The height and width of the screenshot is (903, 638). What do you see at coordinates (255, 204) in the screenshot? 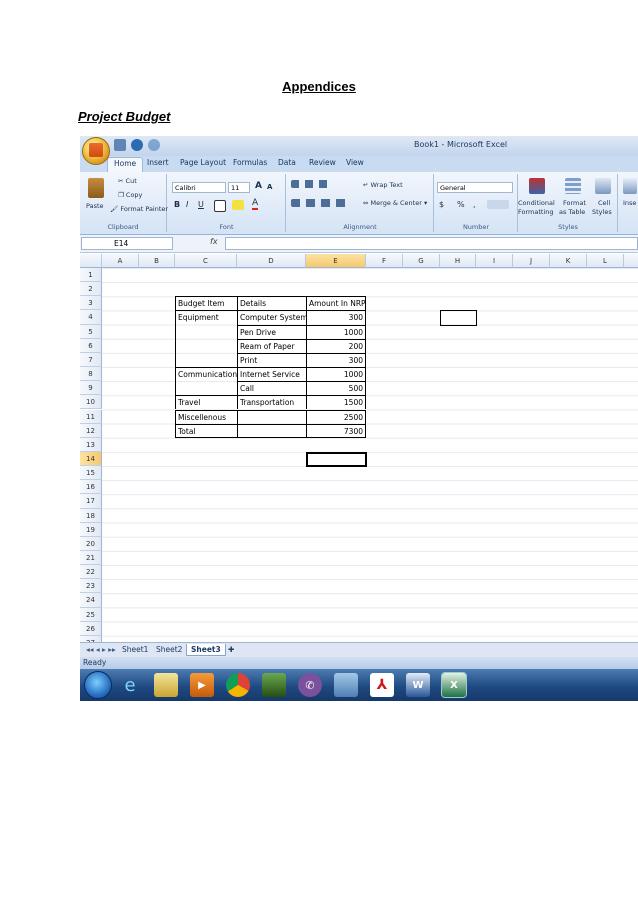
I see `font-color-button: A` at bounding box center [255, 204].